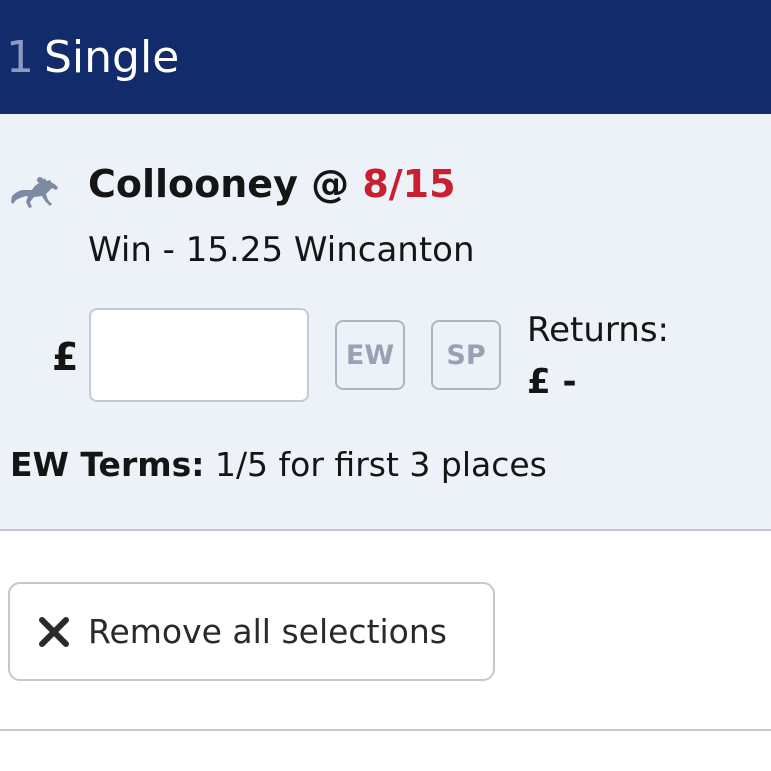 This screenshot has height=771, width=771. What do you see at coordinates (552, 382) in the screenshot?
I see `returns-value: £ -` at bounding box center [552, 382].